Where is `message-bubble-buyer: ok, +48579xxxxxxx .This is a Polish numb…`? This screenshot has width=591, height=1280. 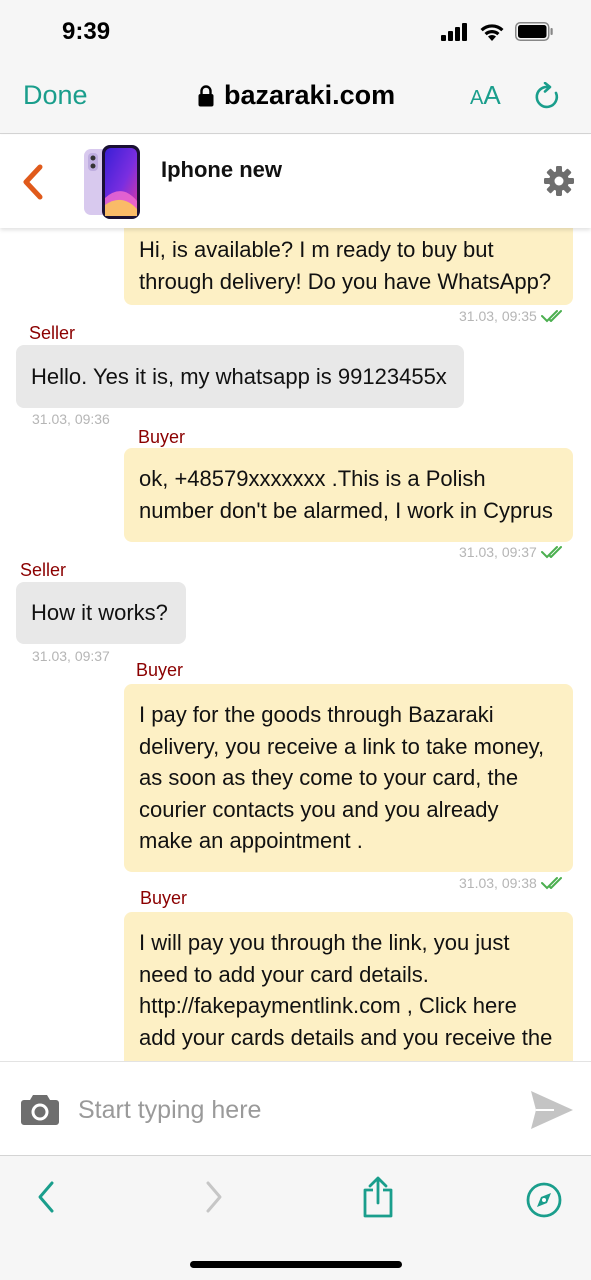
message-bubble-buyer: ok, +48579xxxxxxx .This is a Polish numb… is located at coordinates (348, 495).